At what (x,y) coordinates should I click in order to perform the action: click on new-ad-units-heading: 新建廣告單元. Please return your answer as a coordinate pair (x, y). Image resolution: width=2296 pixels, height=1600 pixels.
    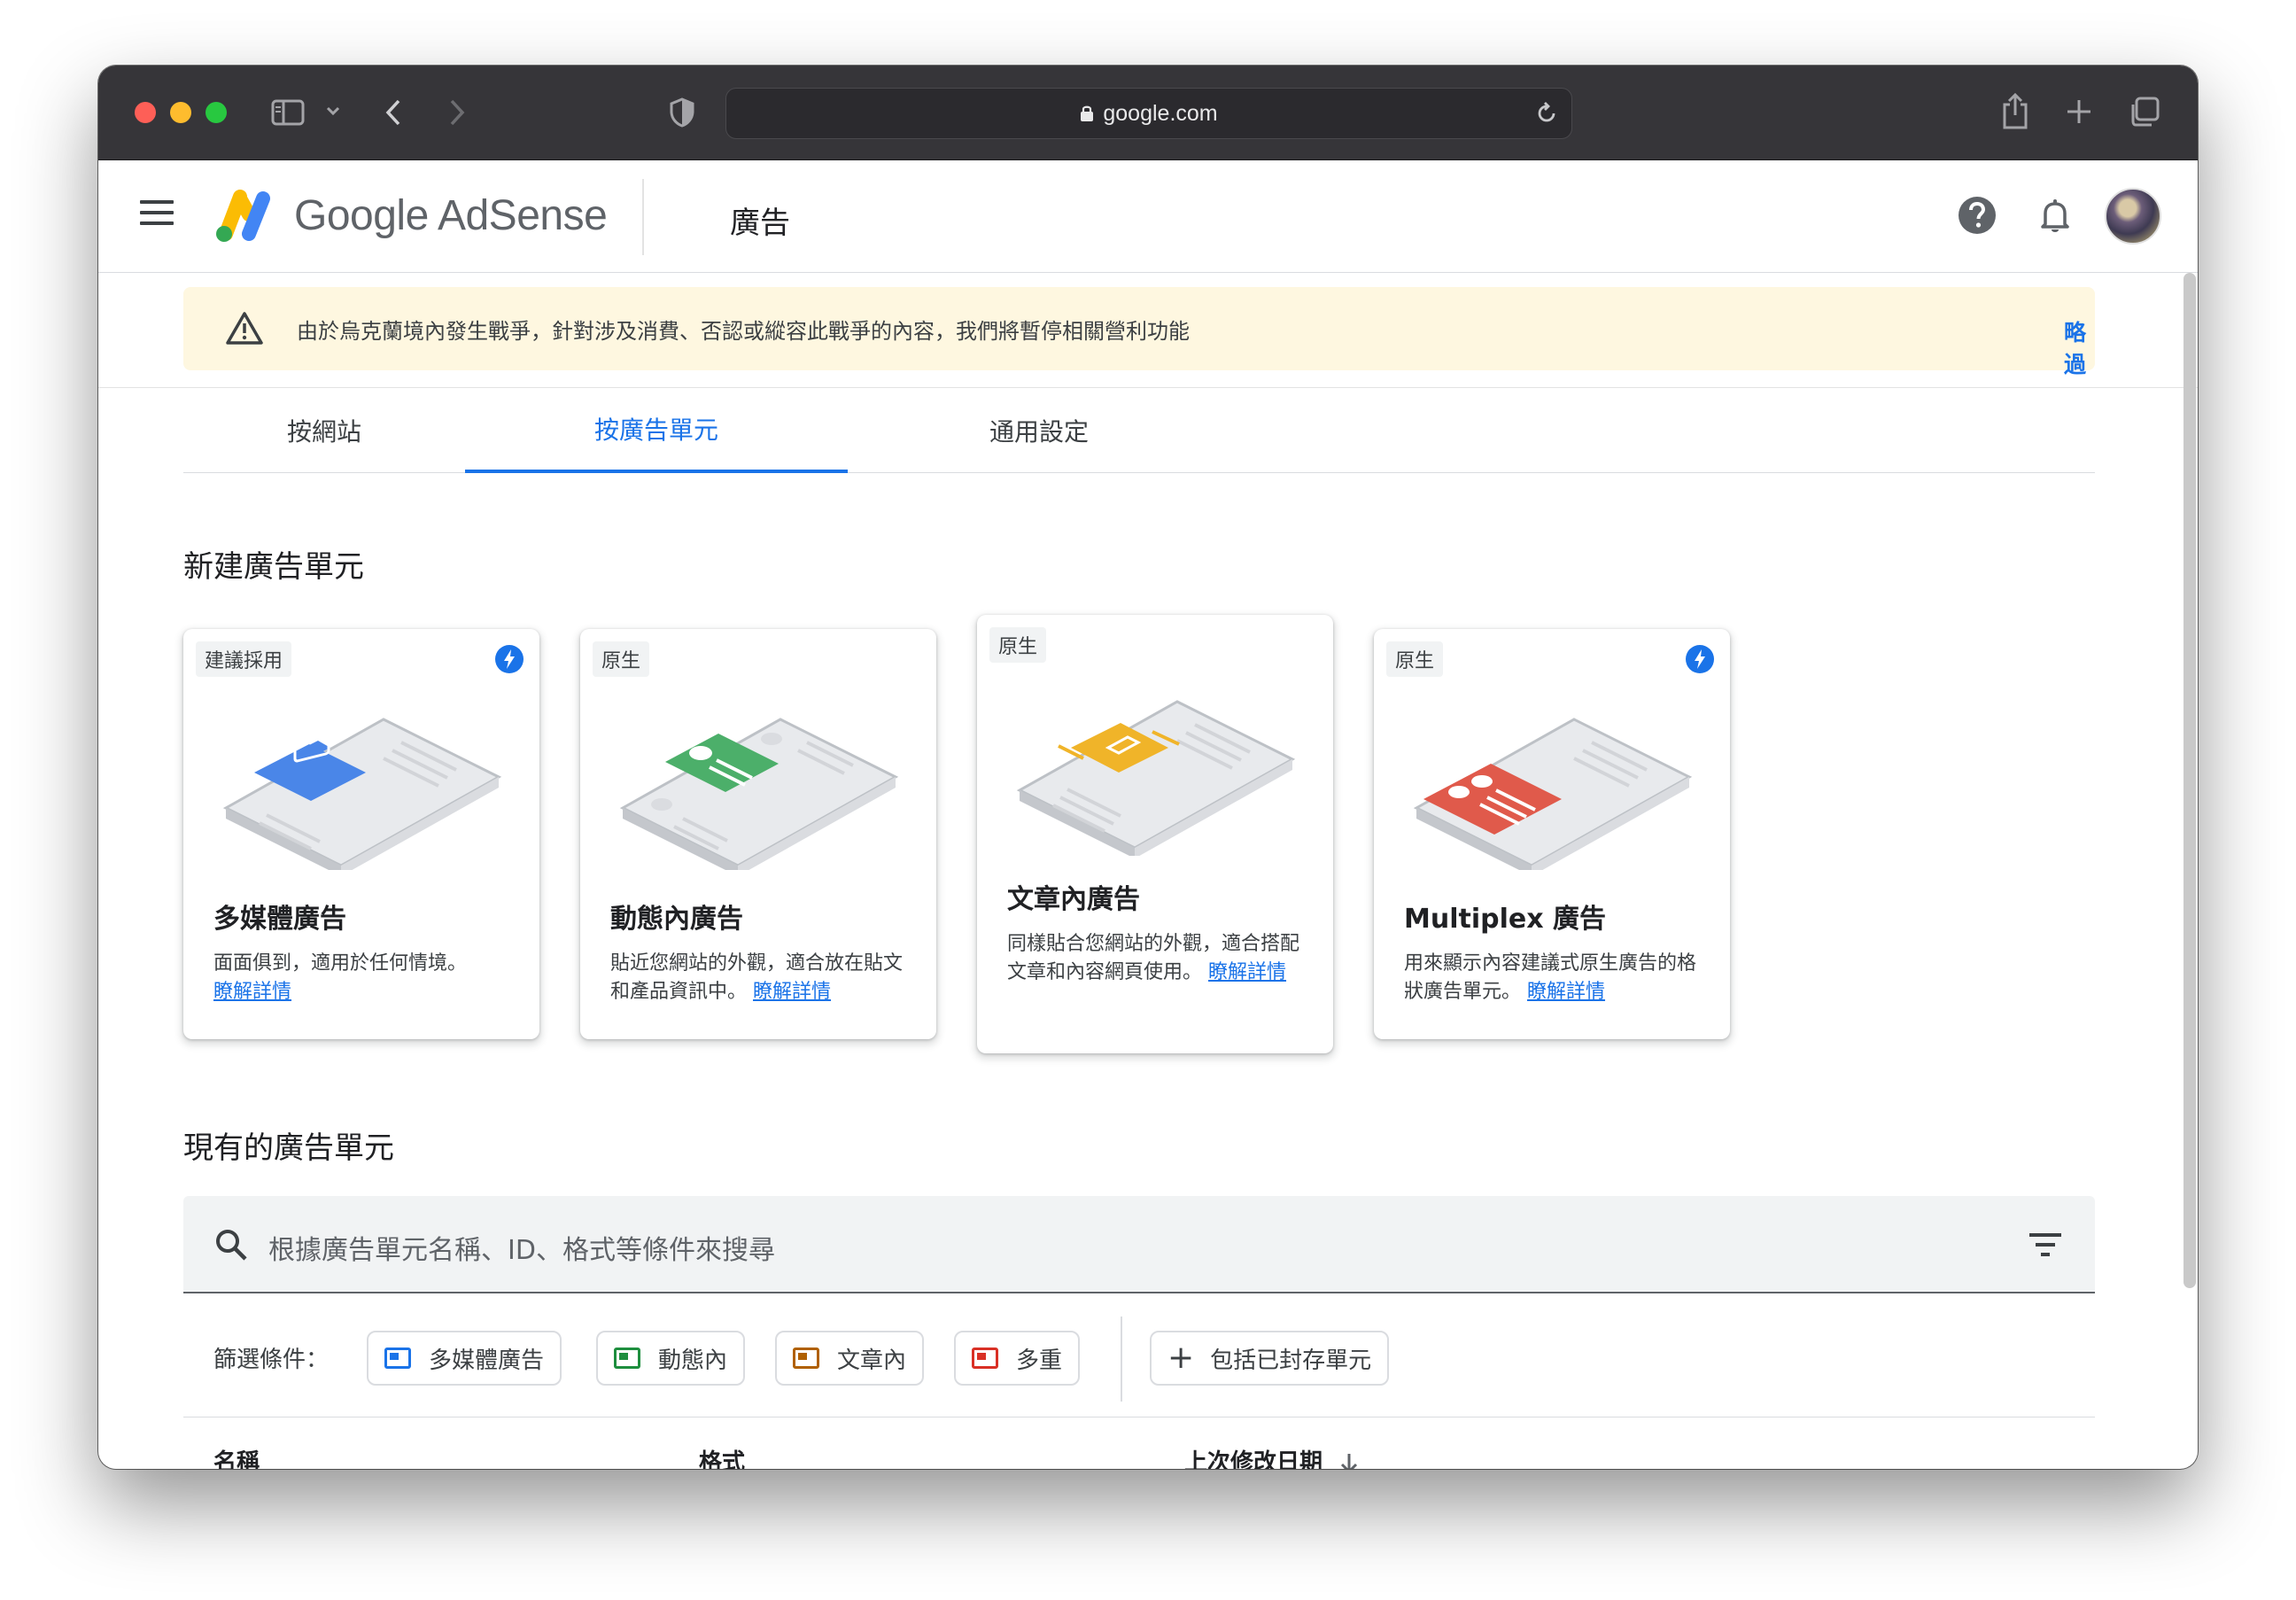
    Looking at the image, I should click on (273, 567).